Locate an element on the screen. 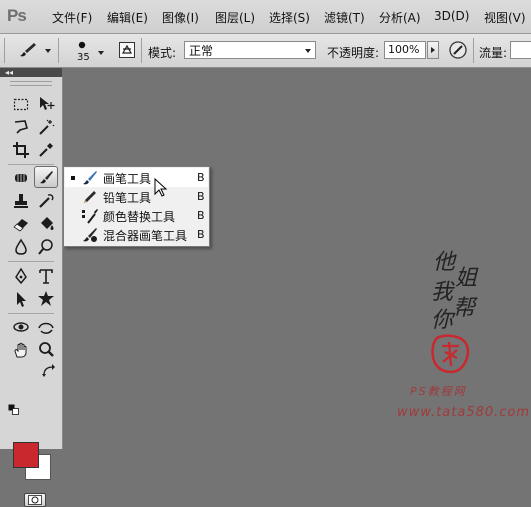 The height and width of the screenshot is (507, 531). brush-panel-toggle is located at coordinates (127, 50).